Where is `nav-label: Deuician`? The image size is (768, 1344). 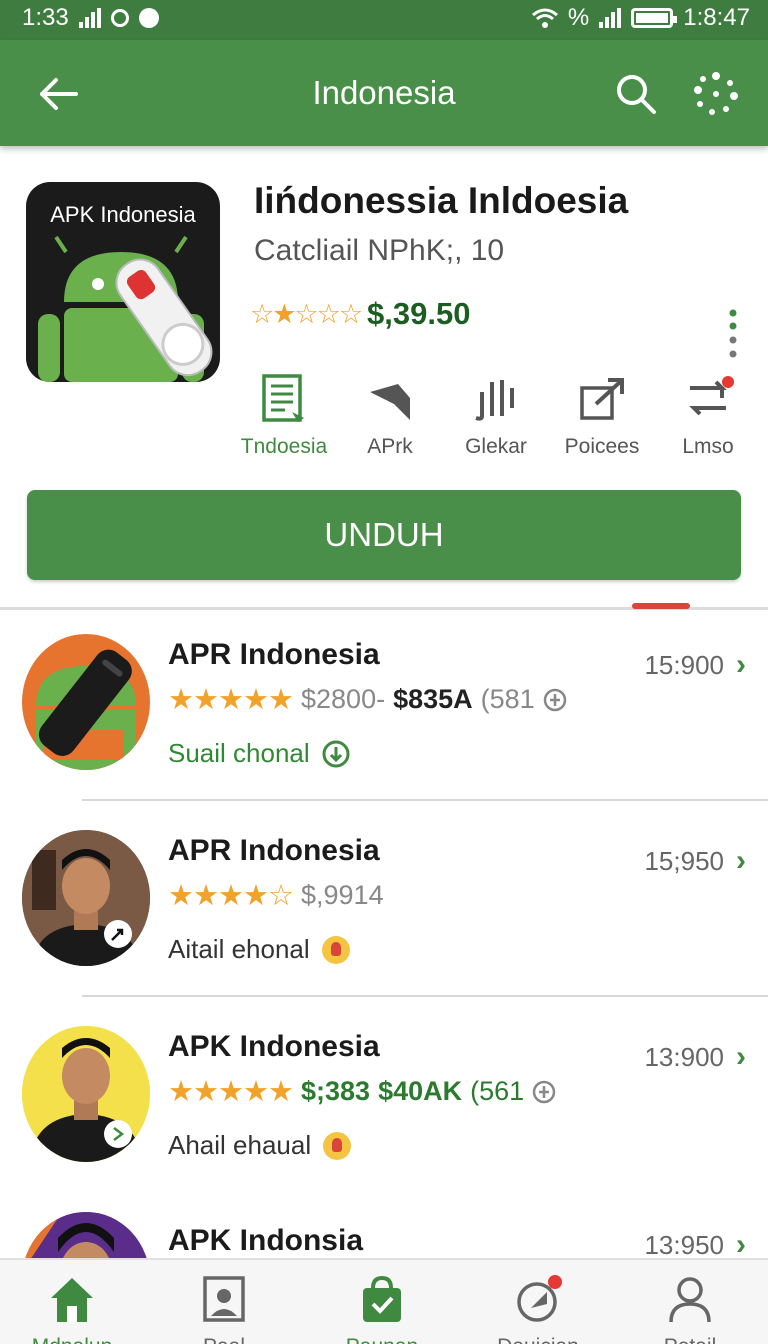 nav-label: Deuician is located at coordinates (538, 1339).